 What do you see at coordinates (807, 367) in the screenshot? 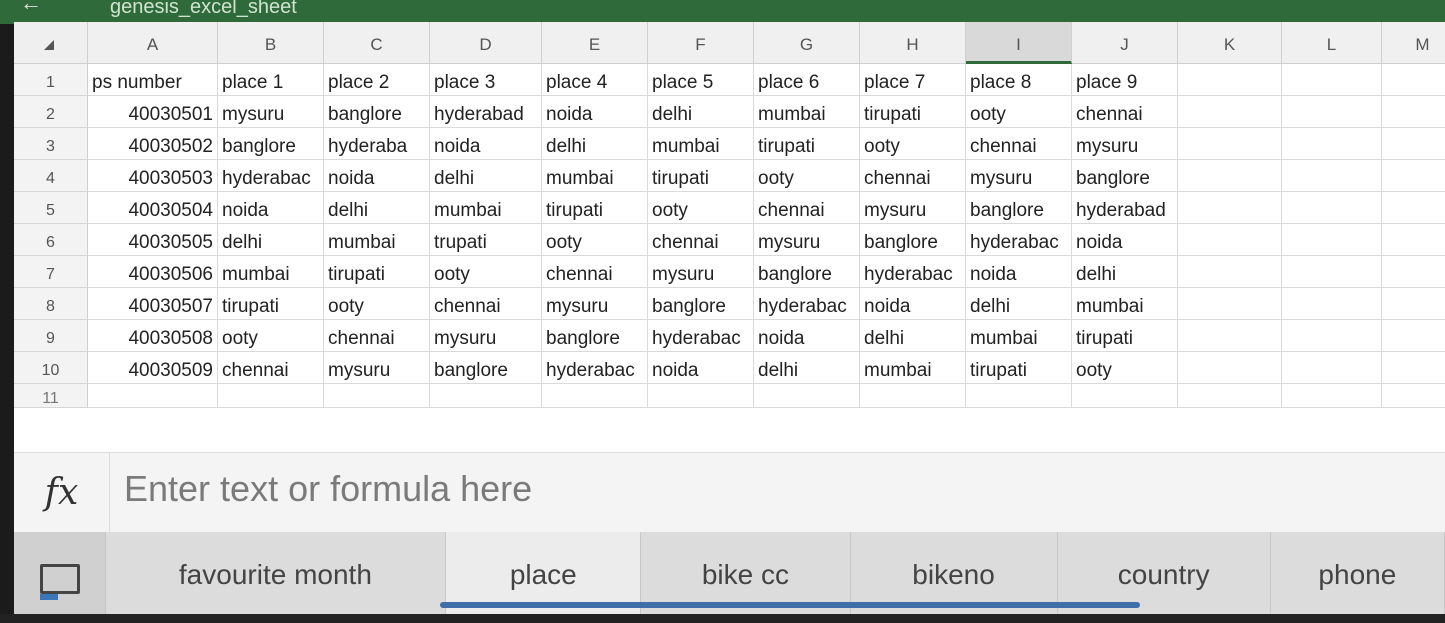
I see `cell-g10: delhi` at bounding box center [807, 367].